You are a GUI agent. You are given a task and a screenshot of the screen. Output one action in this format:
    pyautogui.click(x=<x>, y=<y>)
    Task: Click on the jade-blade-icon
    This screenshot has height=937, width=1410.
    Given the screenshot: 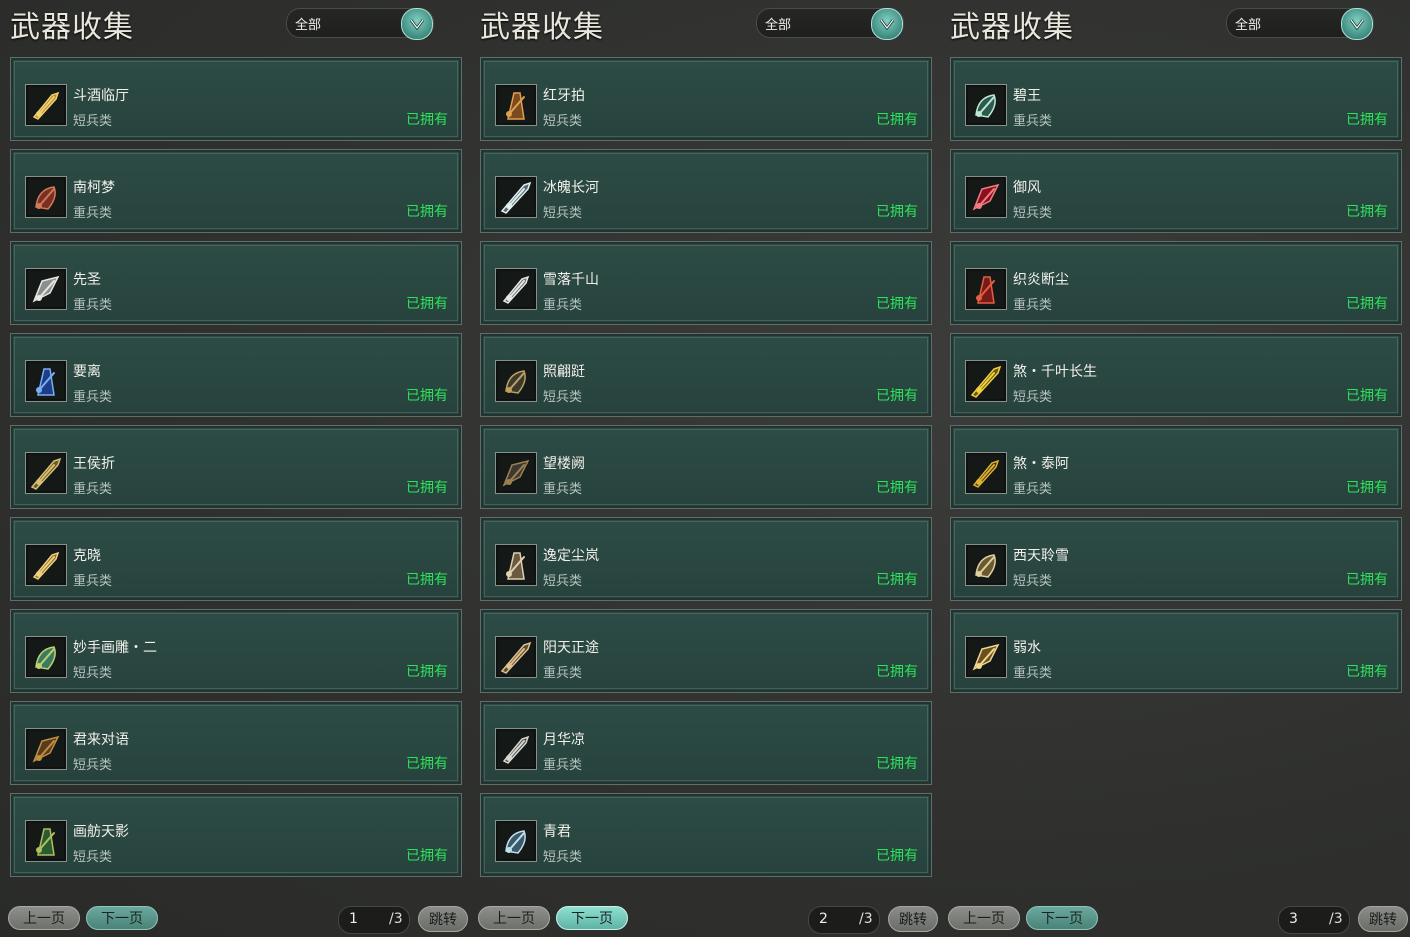 What is the action you would take?
    pyautogui.click(x=986, y=105)
    